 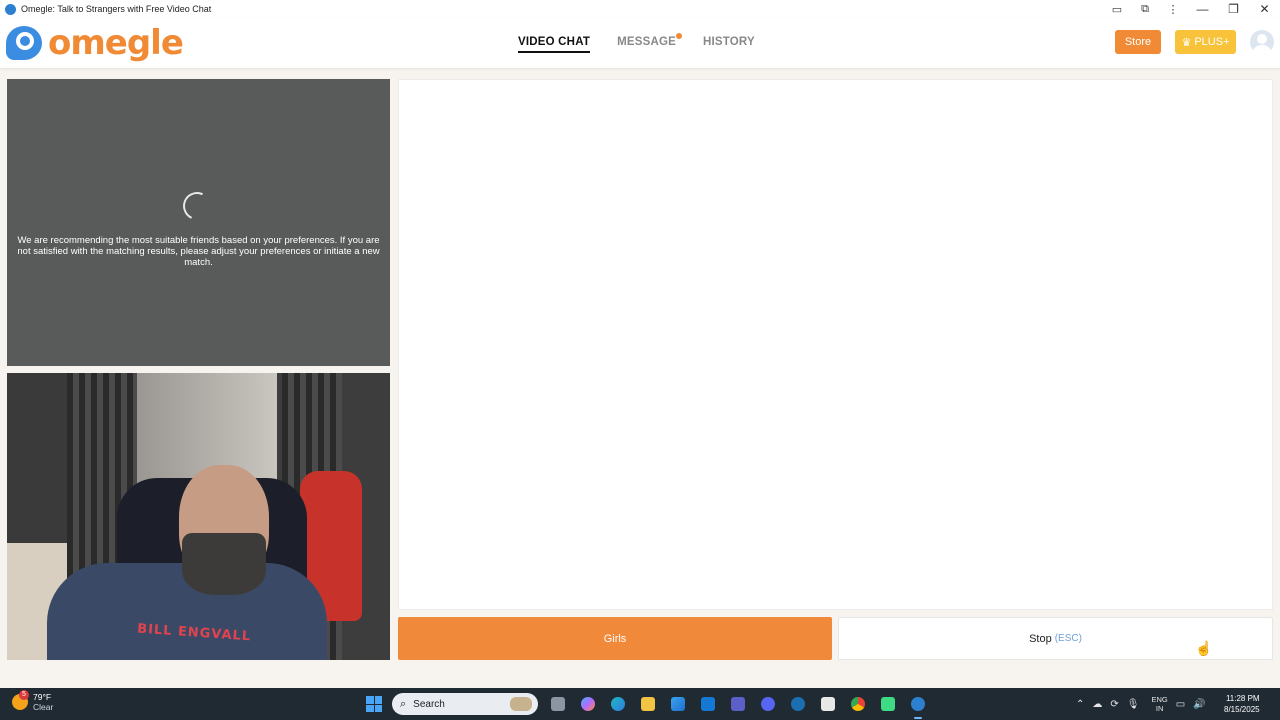 What do you see at coordinates (588, 704) in the screenshot?
I see `copilot-icon` at bounding box center [588, 704].